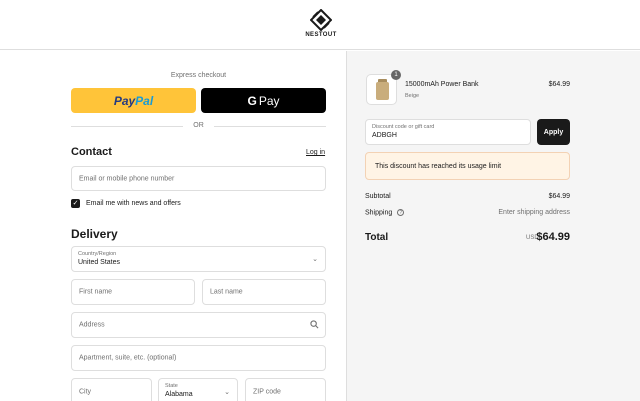 Image resolution: width=640 pixels, height=401 pixels. I want to click on site-header: NESTOUT, so click(320, 25).